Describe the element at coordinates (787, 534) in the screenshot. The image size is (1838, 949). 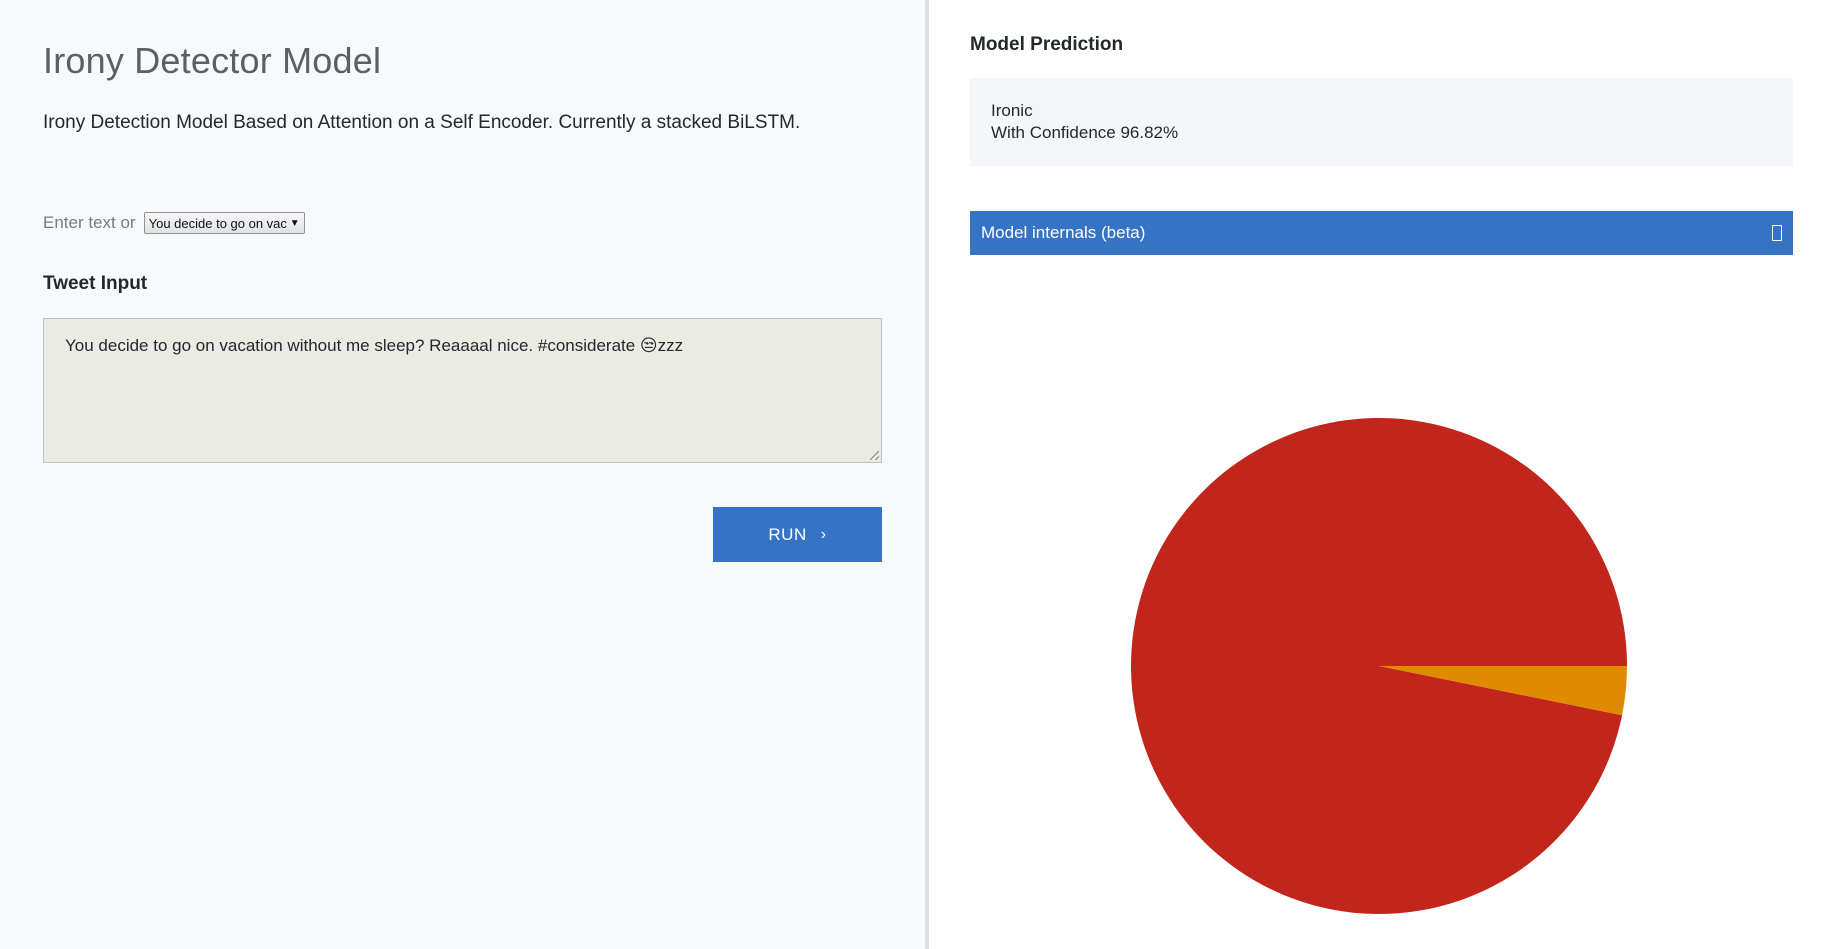
I see `run-button-label: RUN` at that location.